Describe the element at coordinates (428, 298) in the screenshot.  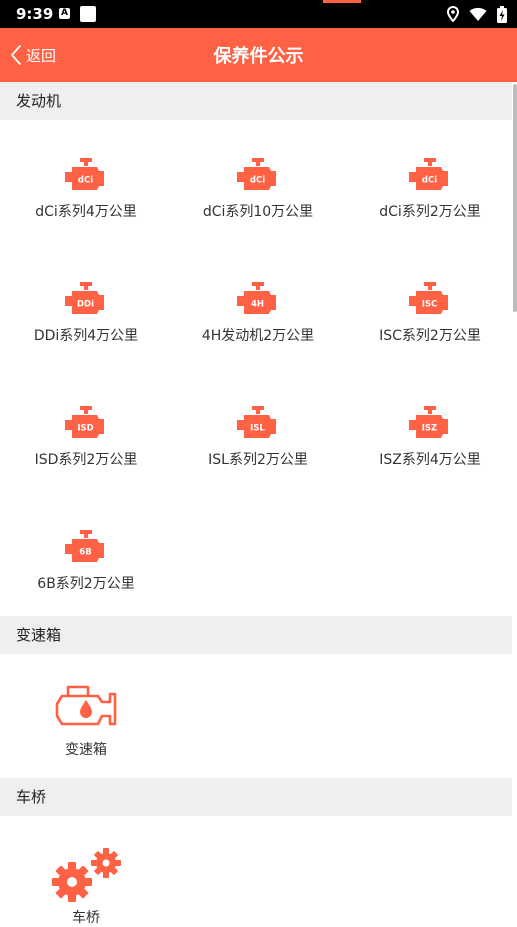
I see `engine-icon: ISC` at that location.